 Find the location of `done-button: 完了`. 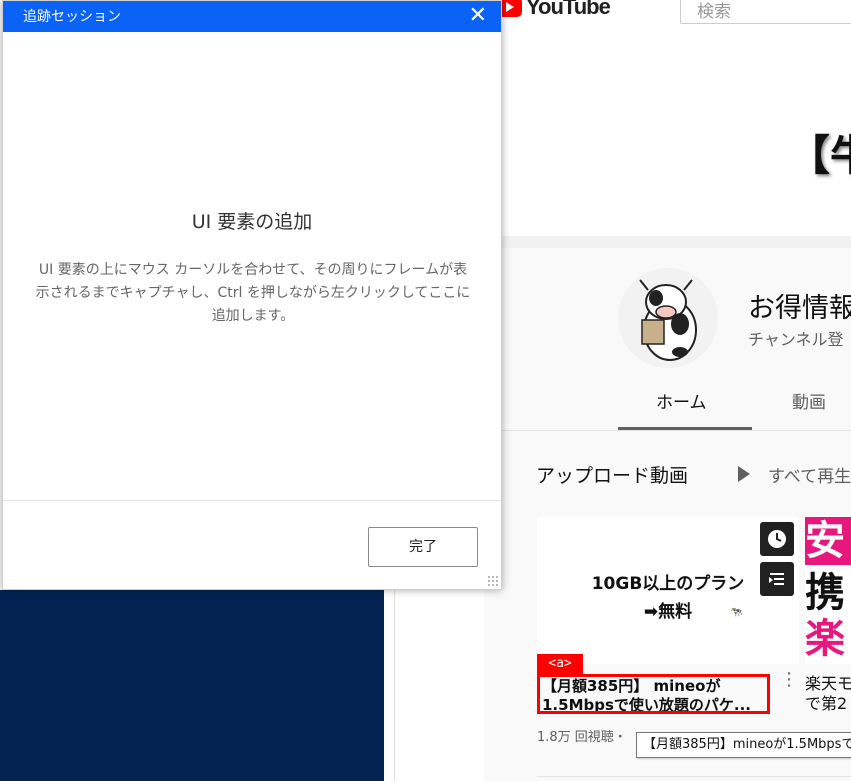

done-button: 完了 is located at coordinates (423, 547).